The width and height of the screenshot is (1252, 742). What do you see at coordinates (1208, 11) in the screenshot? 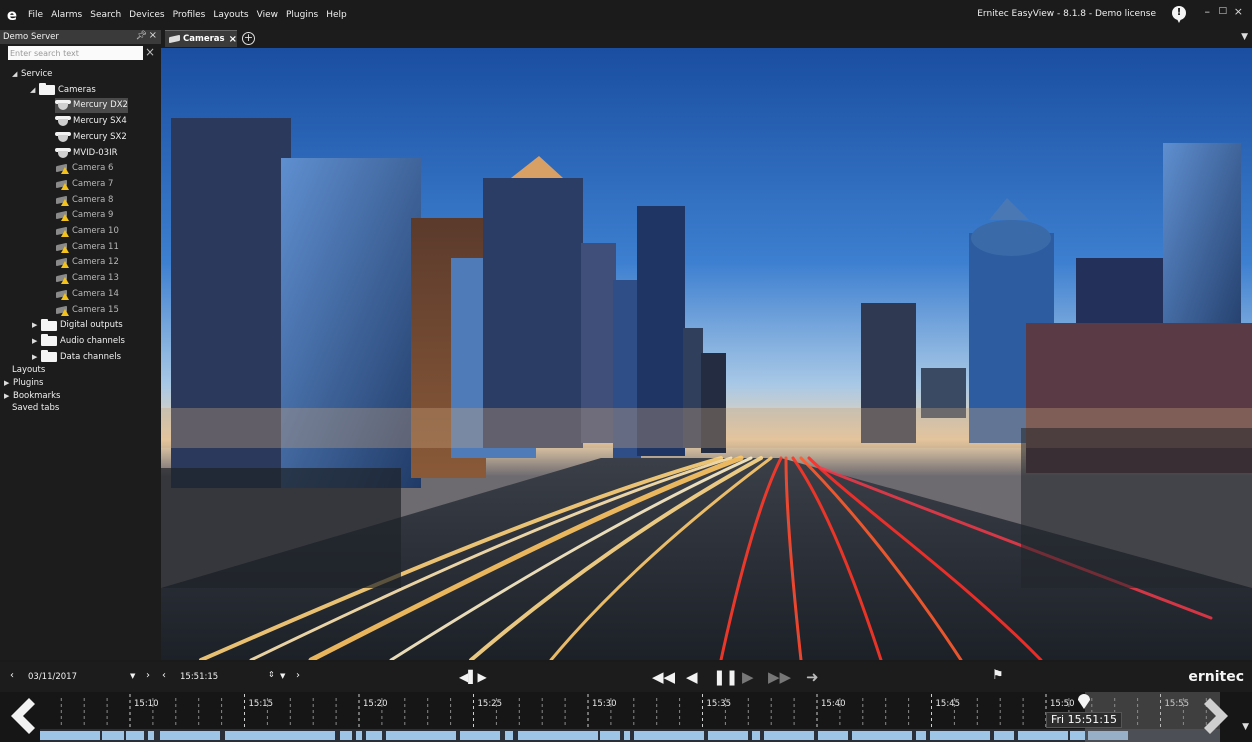
I see `minimize-button: –` at bounding box center [1208, 11].